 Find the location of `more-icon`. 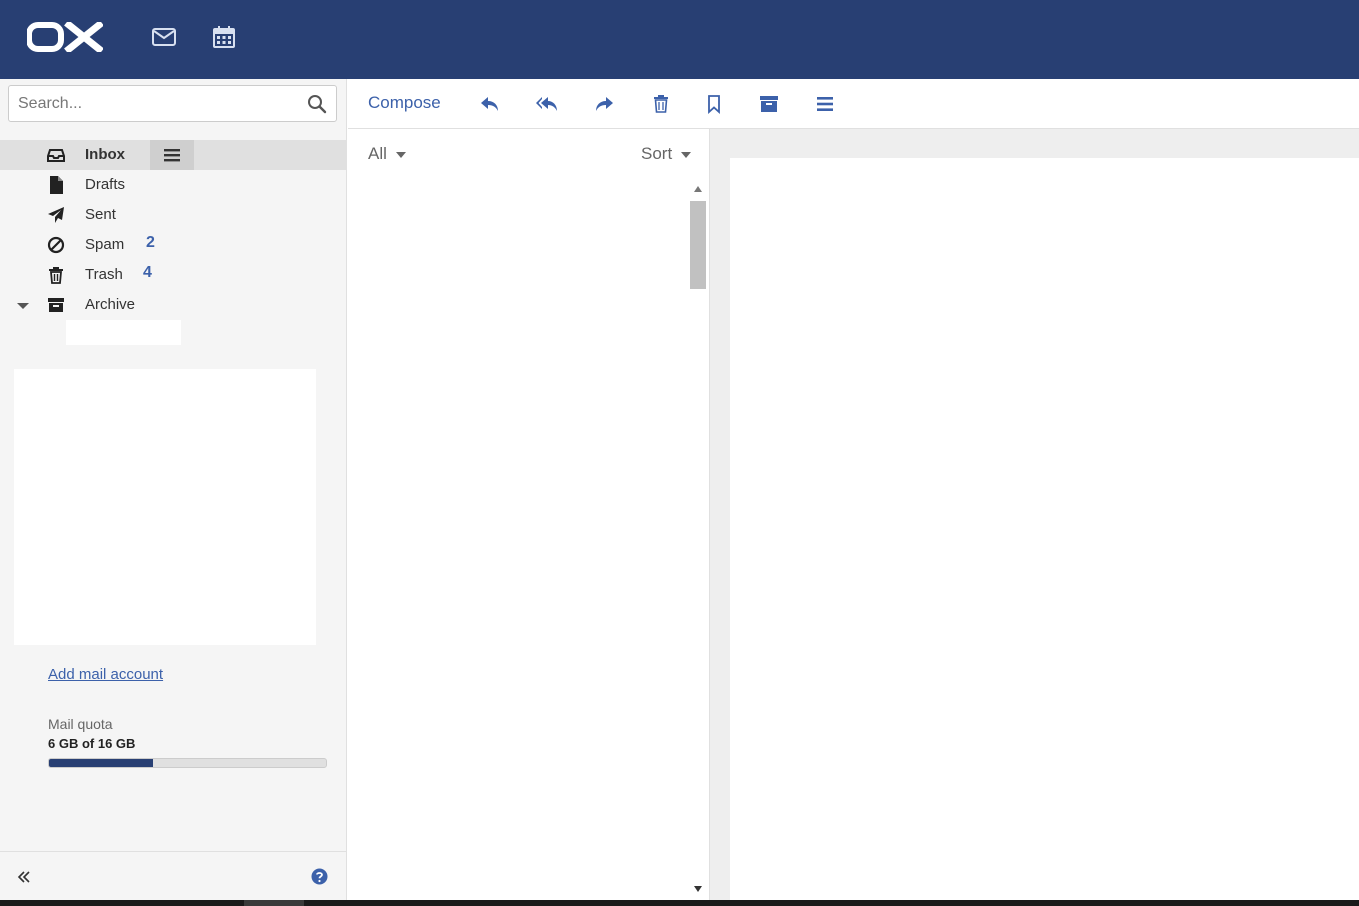

more-icon is located at coordinates (825, 104).